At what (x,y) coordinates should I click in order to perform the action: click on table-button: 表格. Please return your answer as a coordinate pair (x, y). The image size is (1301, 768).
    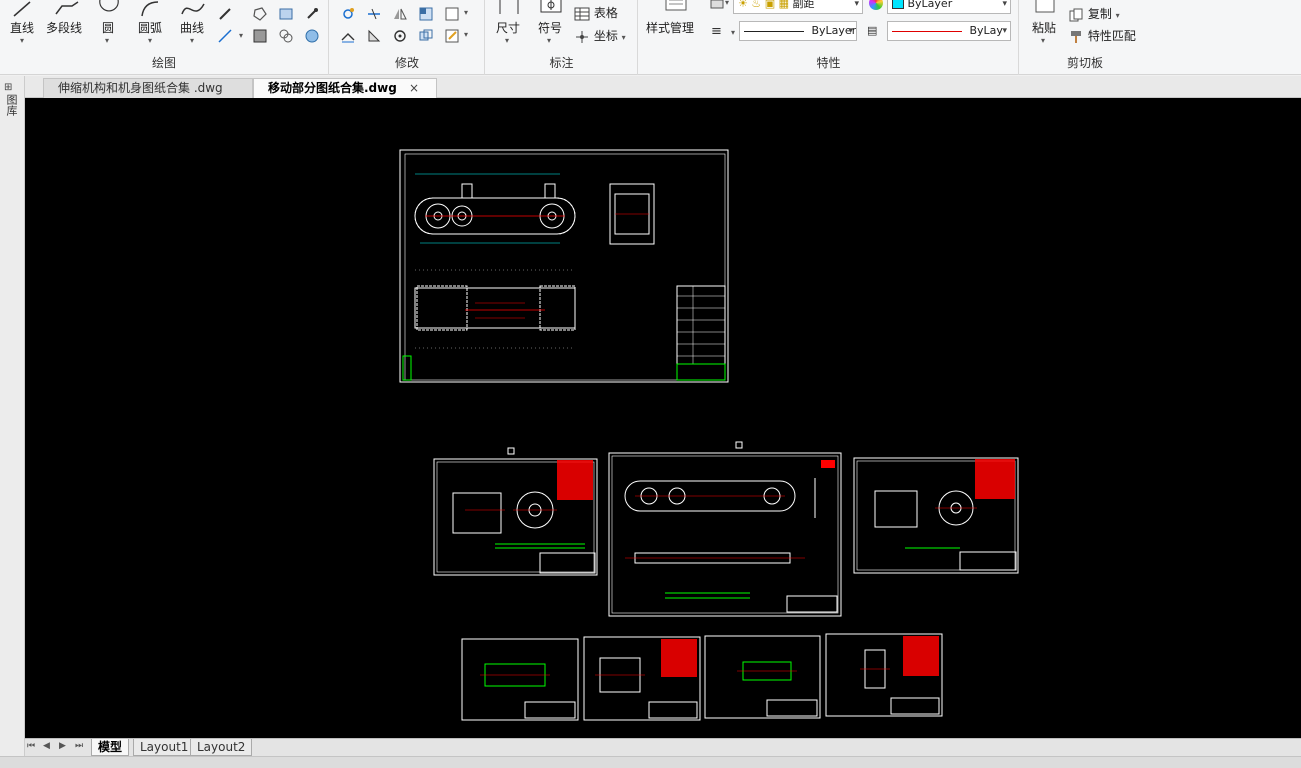
    Looking at the image, I should click on (596, 13).